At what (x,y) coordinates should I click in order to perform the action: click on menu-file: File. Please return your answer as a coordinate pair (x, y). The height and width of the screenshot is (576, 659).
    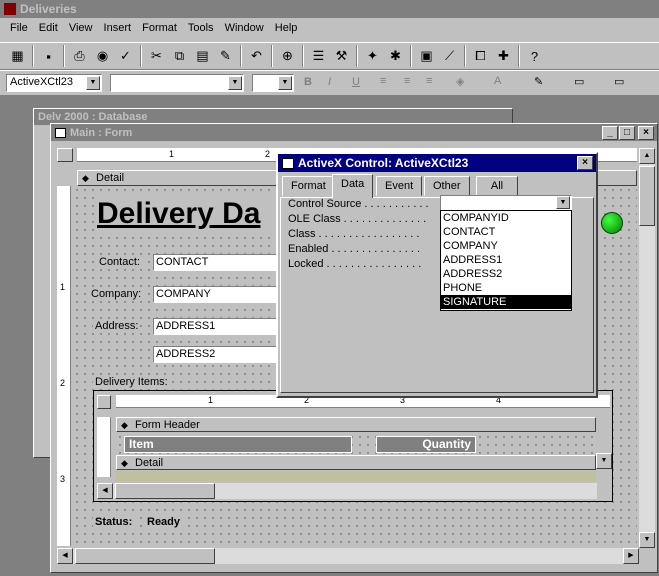
    Looking at the image, I should click on (19, 28).